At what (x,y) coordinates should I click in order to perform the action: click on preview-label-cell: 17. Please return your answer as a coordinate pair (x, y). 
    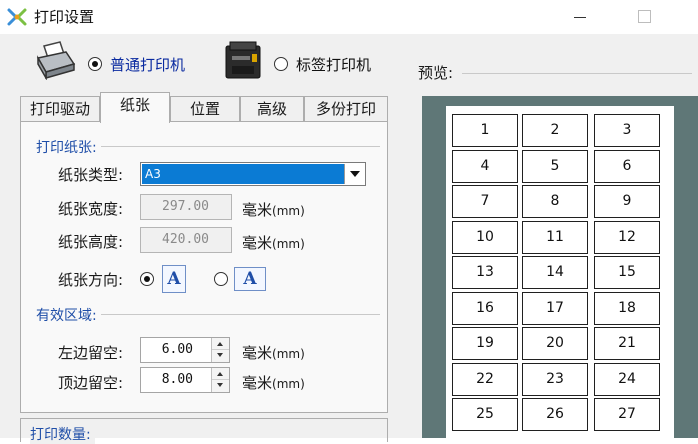
    Looking at the image, I should click on (555, 308).